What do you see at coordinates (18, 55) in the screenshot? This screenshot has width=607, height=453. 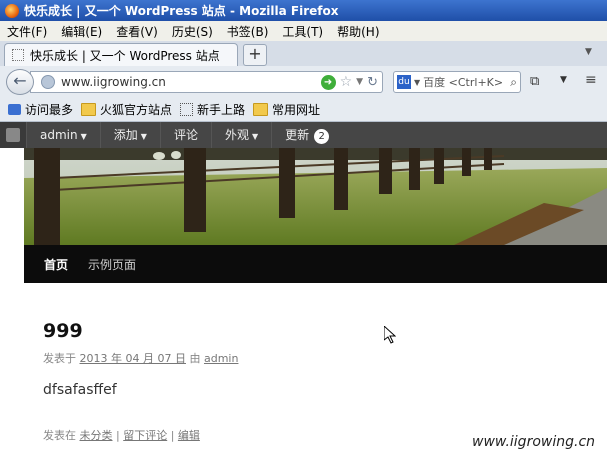 I see `page-favicon-icon` at bounding box center [18, 55].